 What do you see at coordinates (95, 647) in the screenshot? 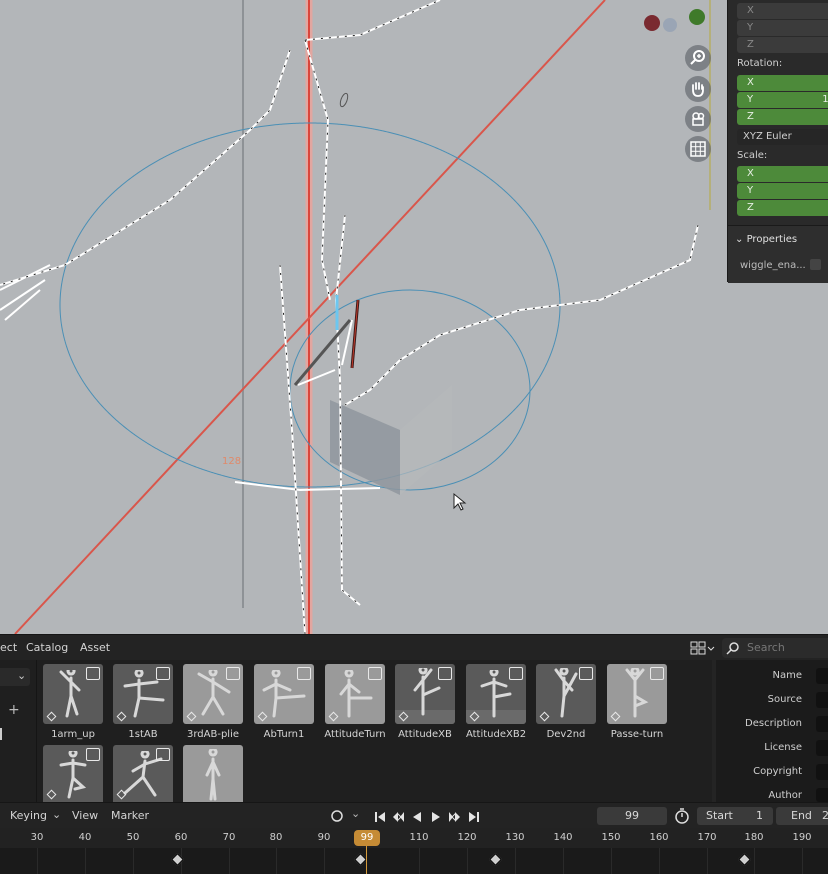
I see `menu-asset: Asset` at bounding box center [95, 647].